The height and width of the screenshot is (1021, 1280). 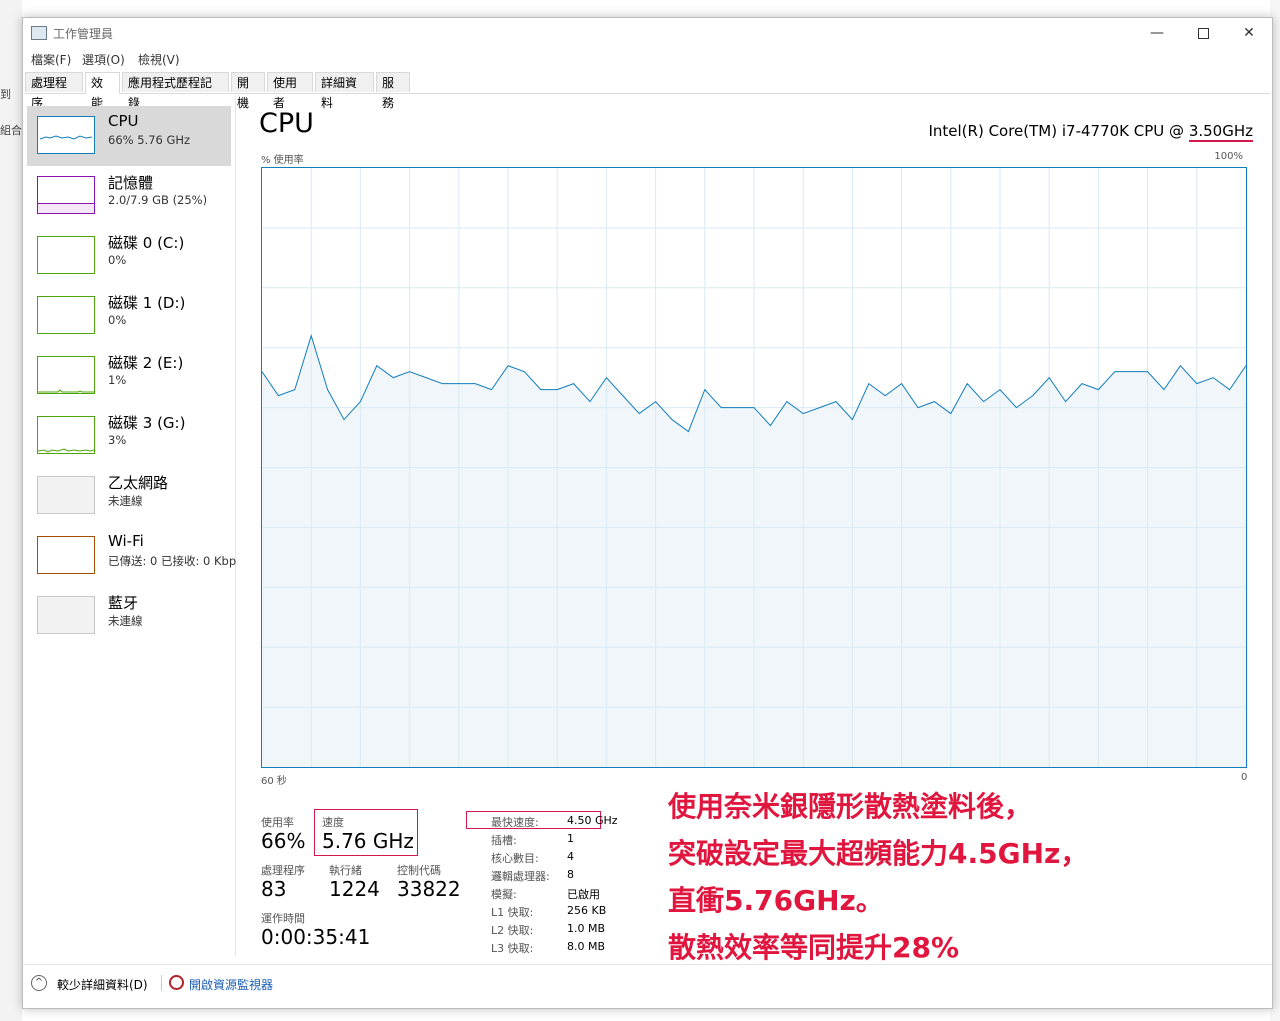 What do you see at coordinates (647, 58) in the screenshot?
I see `menu-bar: 檔案(F) 選項(O) 檢視(V)` at bounding box center [647, 58].